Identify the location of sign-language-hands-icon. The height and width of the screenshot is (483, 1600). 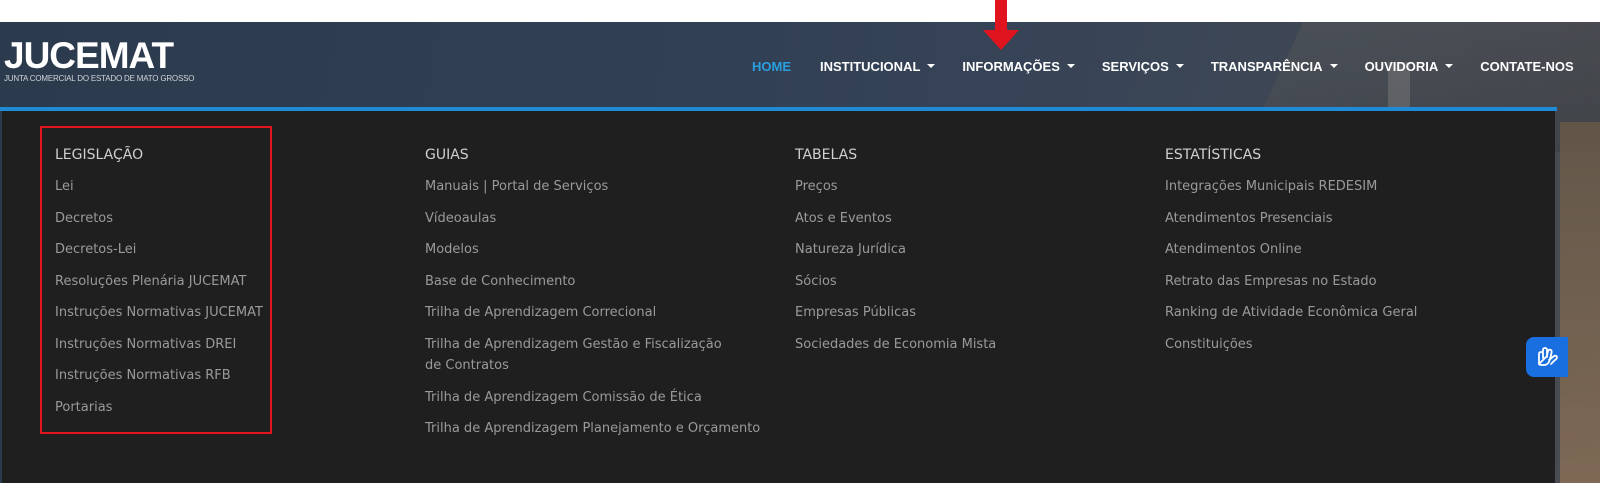
(1548, 356).